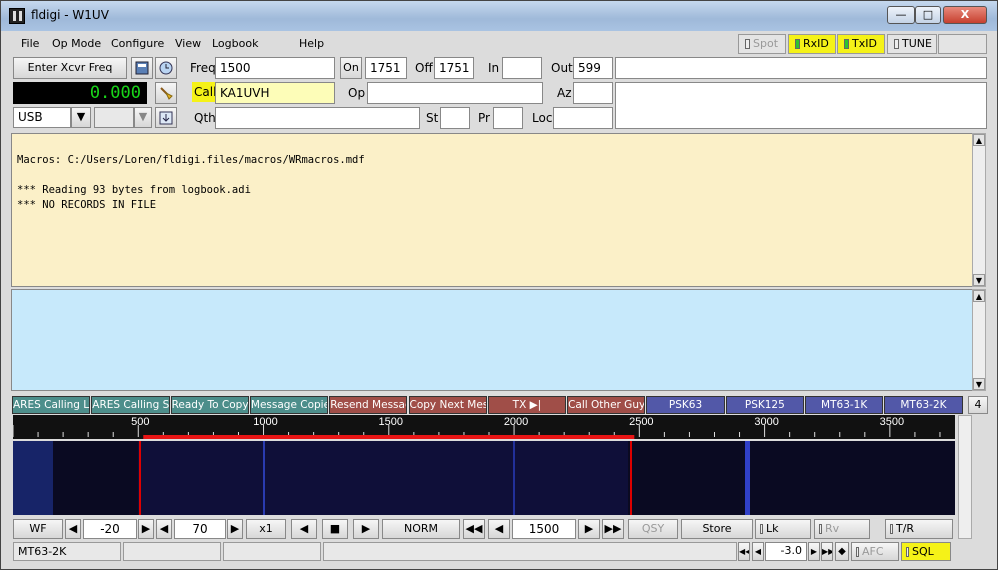 This screenshot has width=998, height=570. Describe the element at coordinates (606, 405) in the screenshot. I see `macro-button: Call Other Guy` at that location.